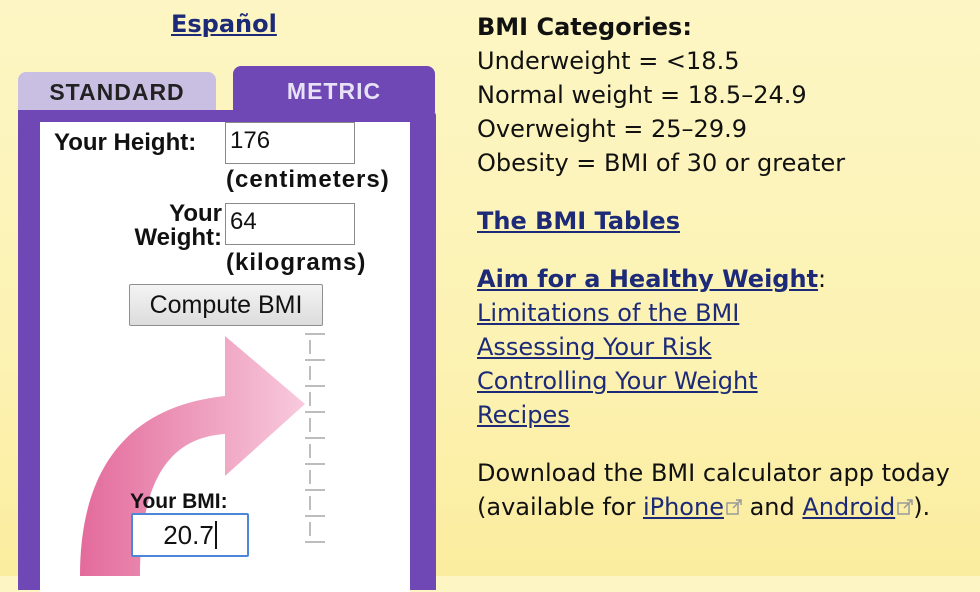 Image resolution: width=980 pixels, height=592 pixels. I want to click on assessing-risk-link: Assessing Your Risk, so click(594, 347).